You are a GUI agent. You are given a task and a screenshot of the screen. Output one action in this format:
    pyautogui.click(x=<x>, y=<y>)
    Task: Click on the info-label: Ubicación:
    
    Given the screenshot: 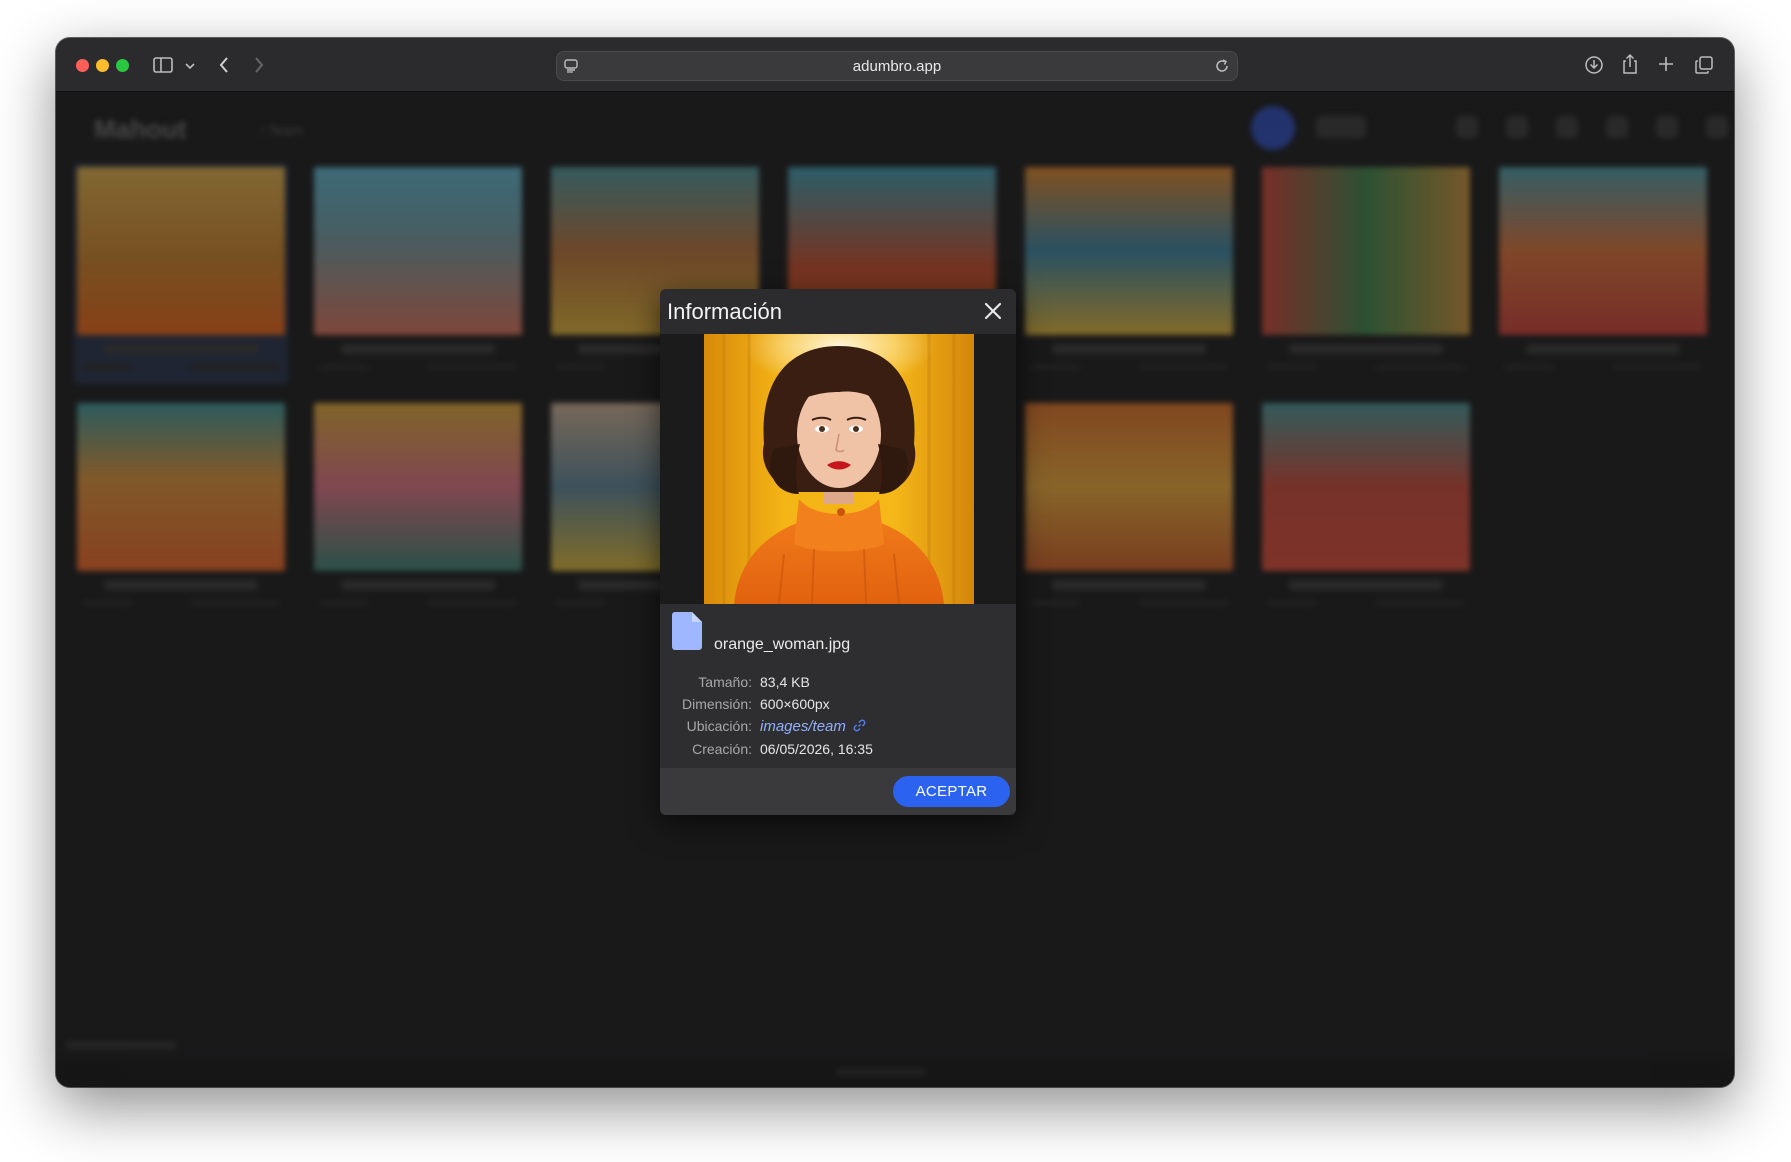 What is the action you would take?
    pyautogui.click(x=719, y=726)
    